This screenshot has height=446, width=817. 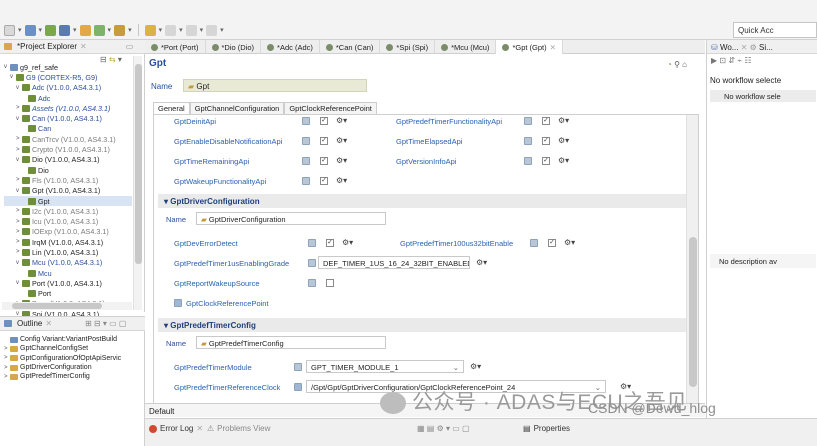 What do you see at coordinates (191, 30) in the screenshot?
I see `pin-icon` at bounding box center [191, 30].